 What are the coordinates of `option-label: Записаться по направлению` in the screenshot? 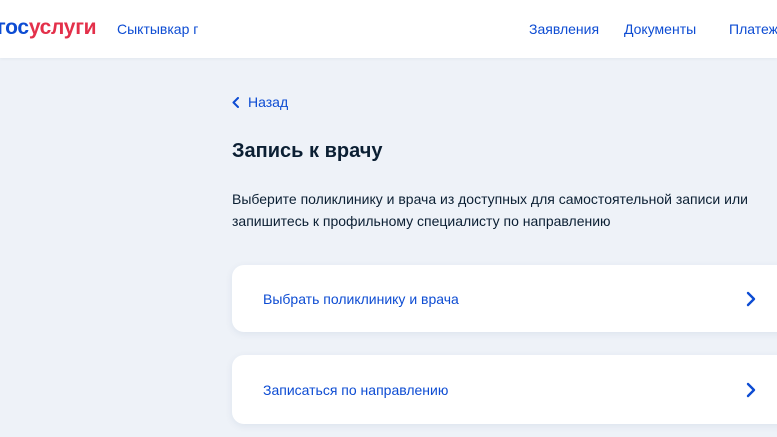 It's located at (356, 389).